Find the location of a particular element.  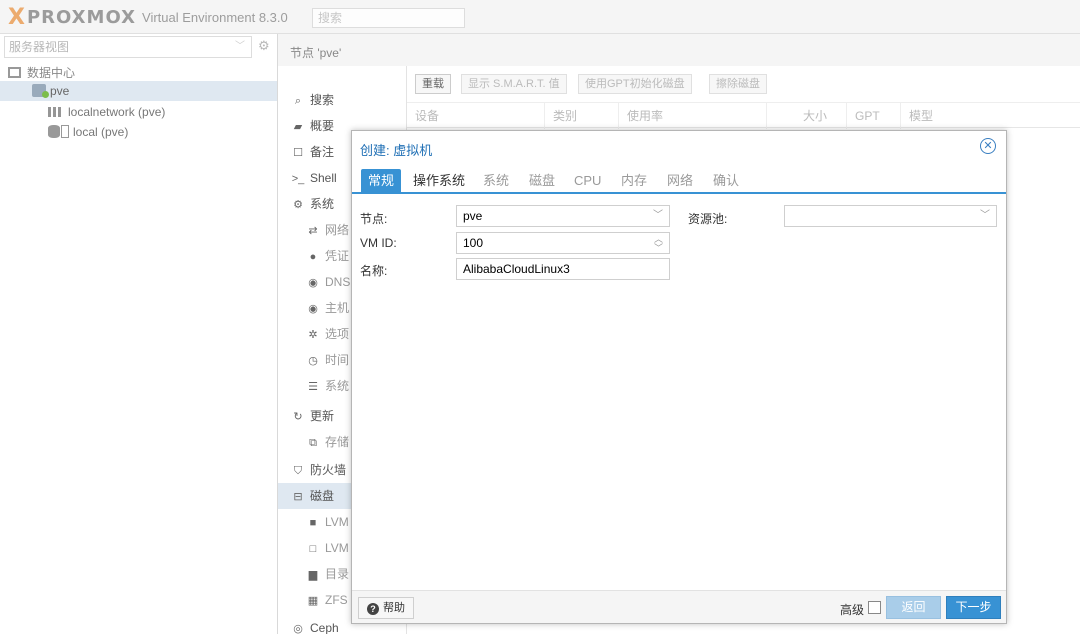

tab-system: 系统 is located at coordinates (496, 180).